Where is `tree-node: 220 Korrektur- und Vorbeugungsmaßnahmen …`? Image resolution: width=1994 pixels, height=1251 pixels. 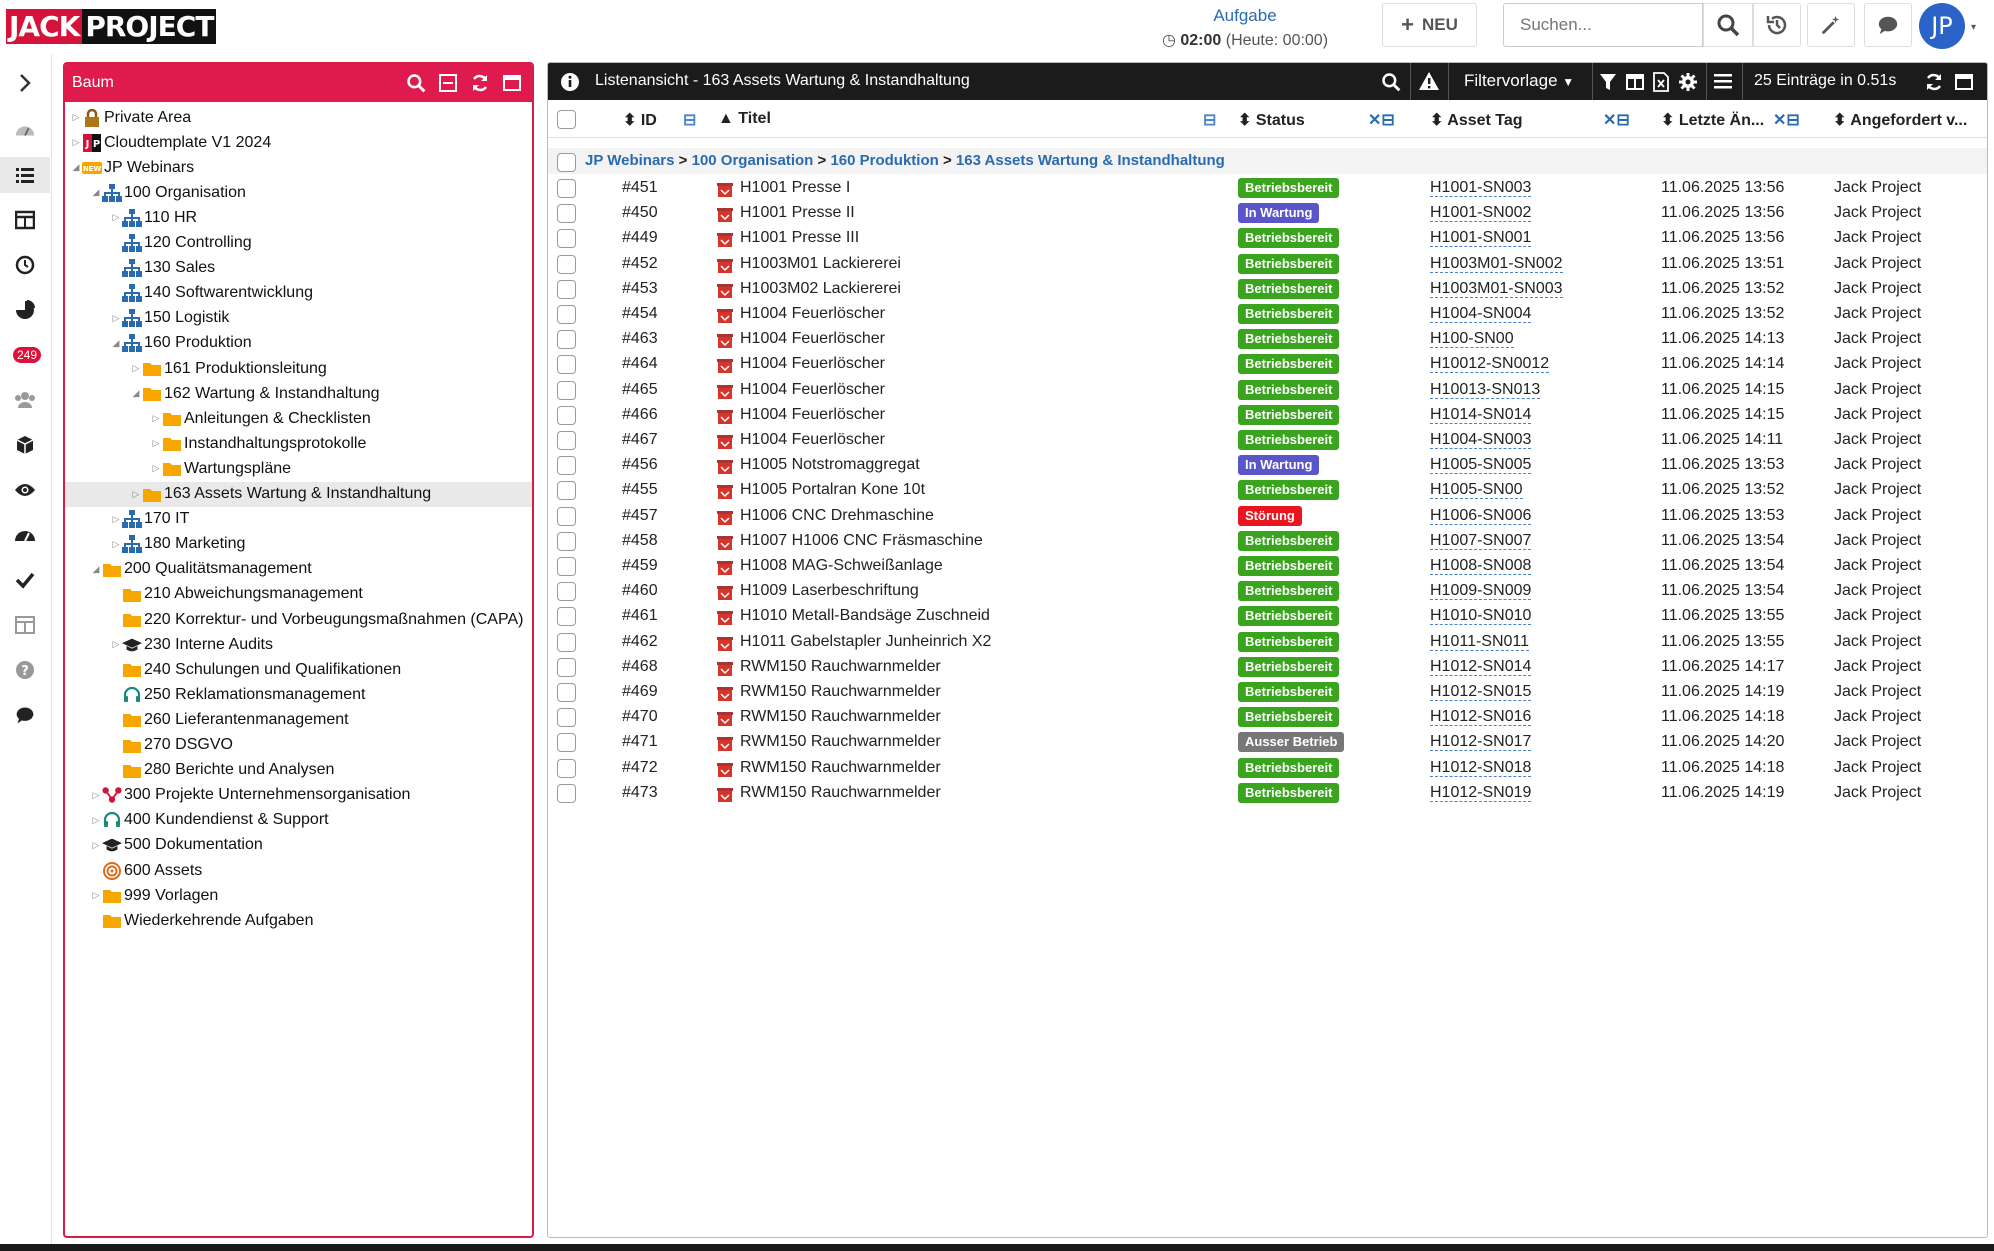
tree-node: 220 Korrektur- und Vorbeugungsmaßnahmen … is located at coordinates (298, 619).